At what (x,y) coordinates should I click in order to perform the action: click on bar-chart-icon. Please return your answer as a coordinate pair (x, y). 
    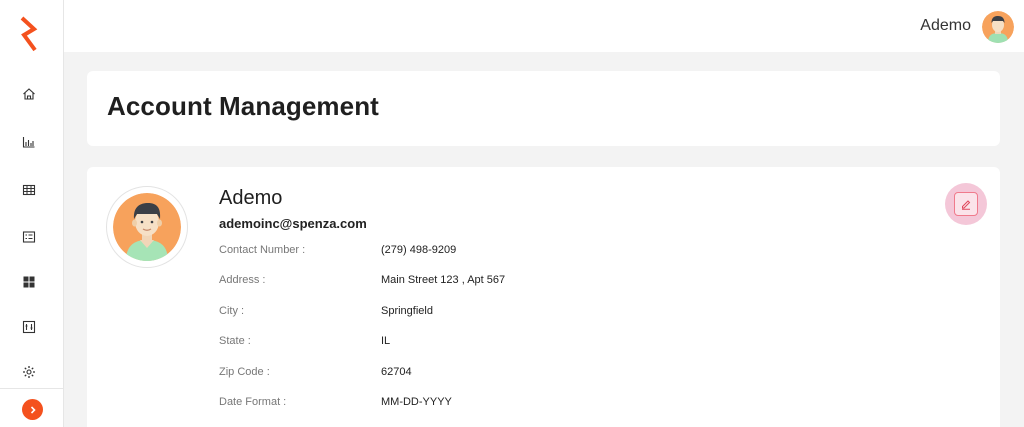
    Looking at the image, I should click on (29, 142).